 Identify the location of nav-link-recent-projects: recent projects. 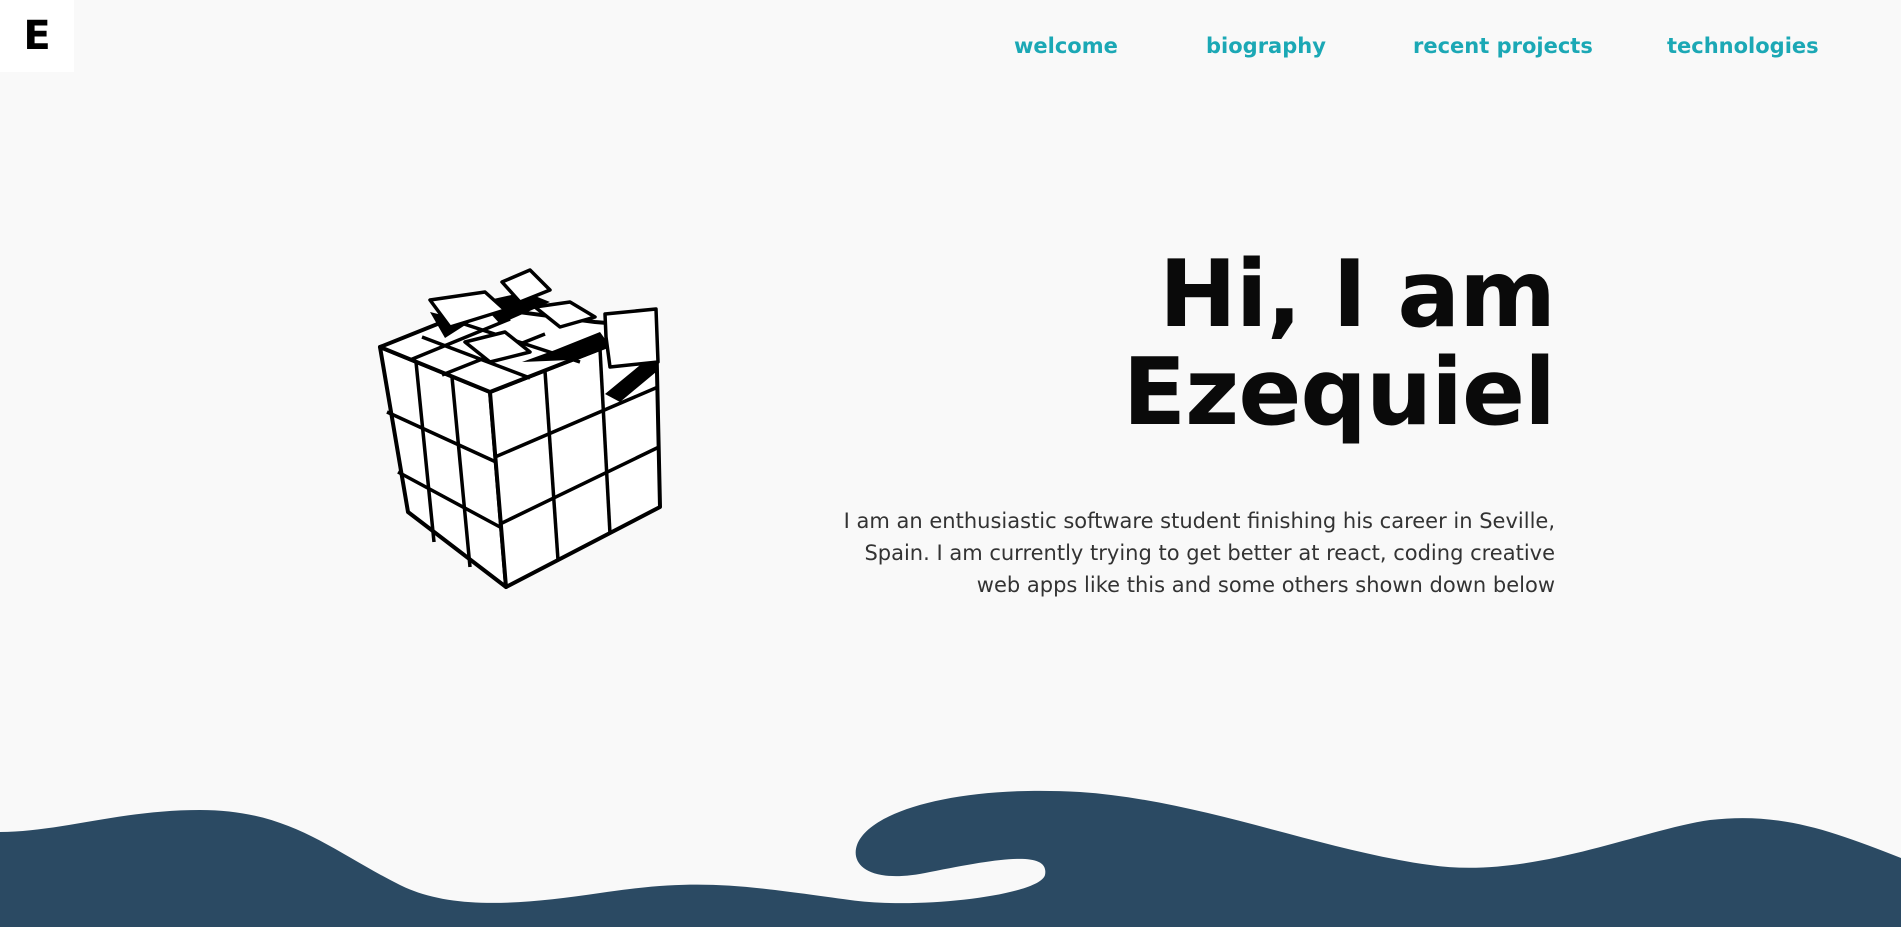
(1503, 46).